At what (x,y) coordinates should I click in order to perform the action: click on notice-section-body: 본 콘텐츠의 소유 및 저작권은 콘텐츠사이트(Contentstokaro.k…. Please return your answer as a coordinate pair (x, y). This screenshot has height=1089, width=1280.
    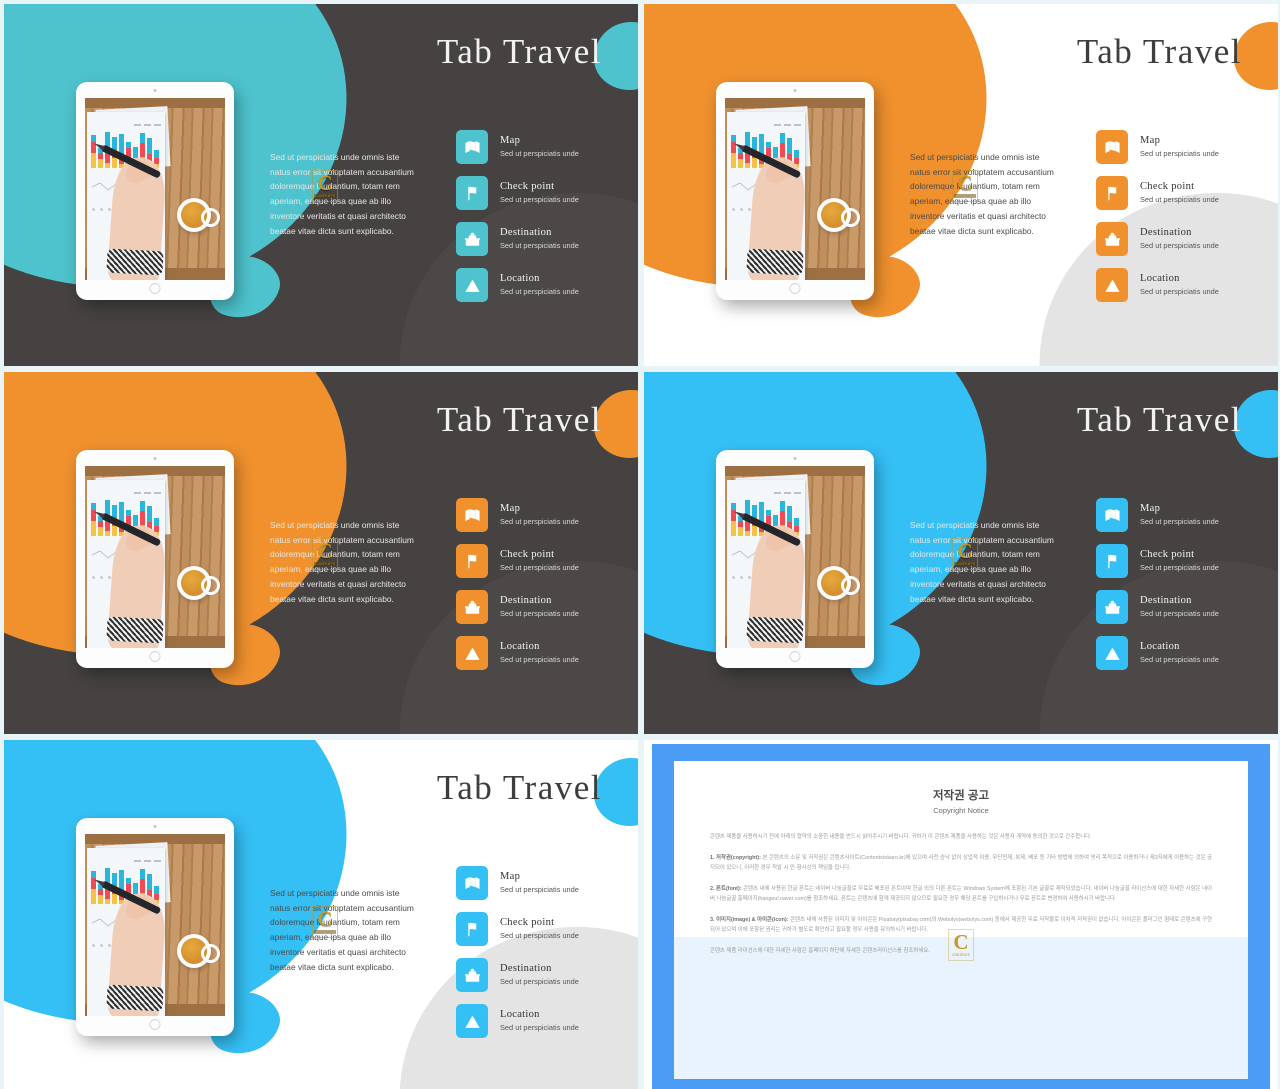
    Looking at the image, I should click on (961, 863).